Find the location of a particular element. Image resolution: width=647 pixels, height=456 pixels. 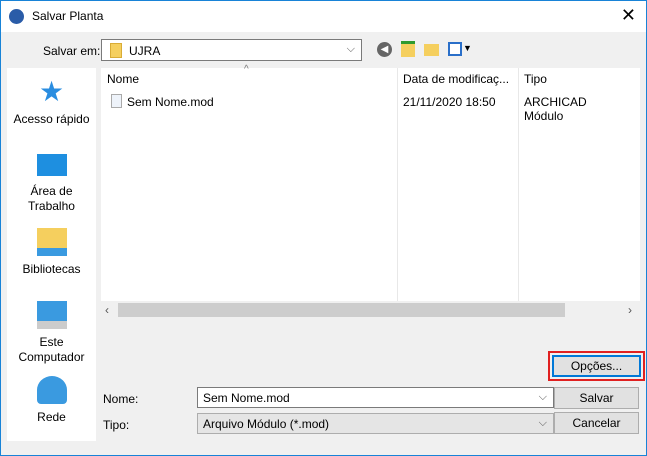

scrollbar-thumb is located at coordinates (341, 310).